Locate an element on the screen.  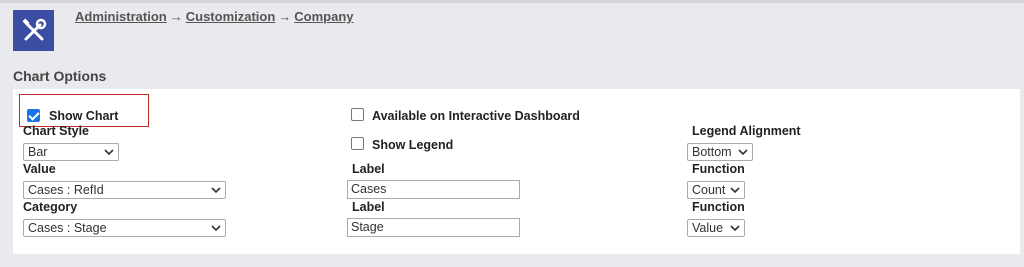
section-title: Chart Options is located at coordinates (60, 76).